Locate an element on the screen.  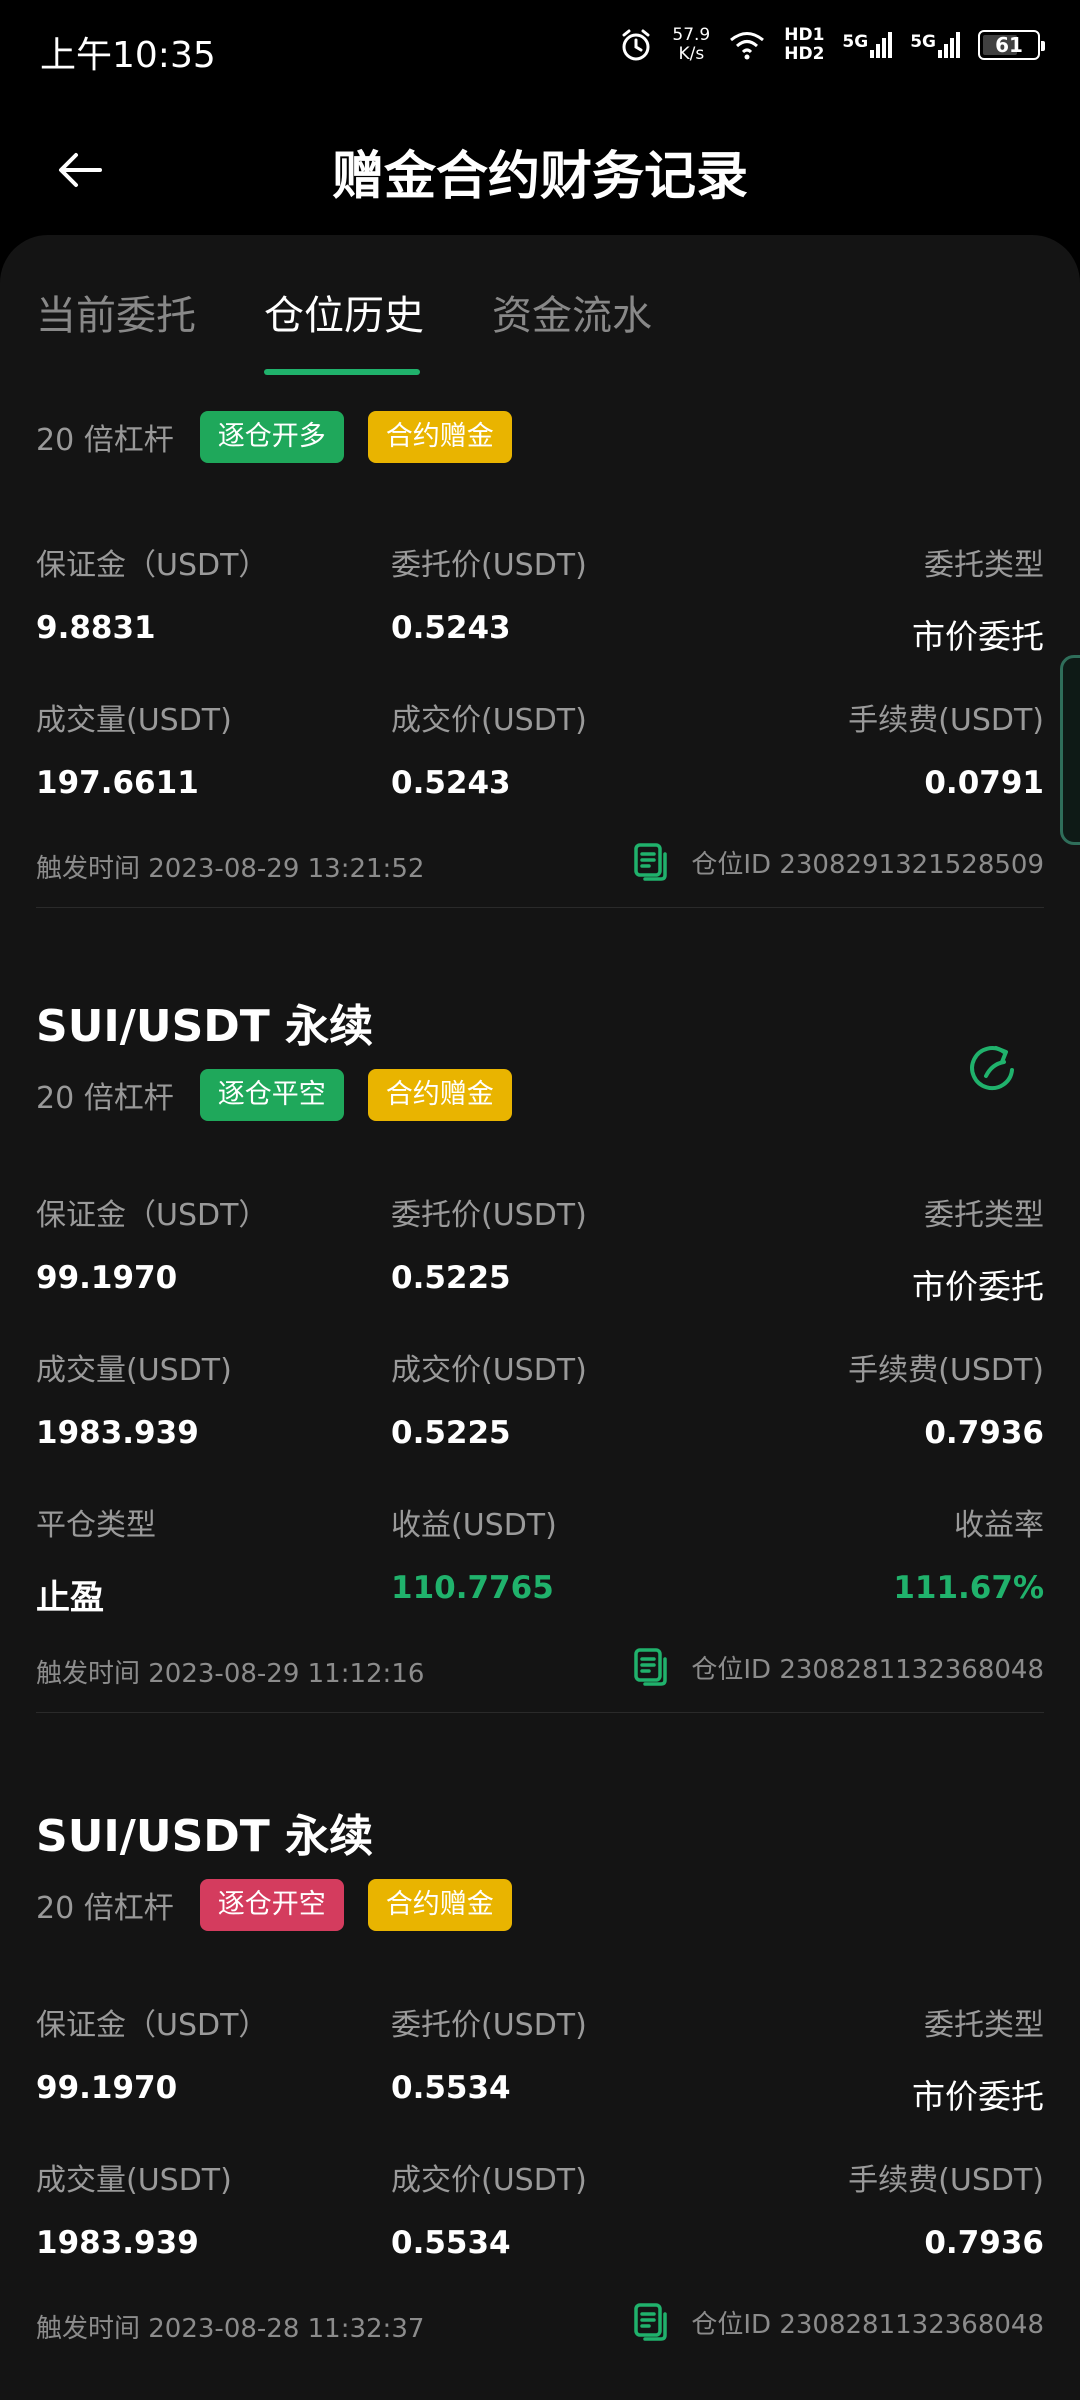
active-tab-indicator is located at coordinates (342, 372).